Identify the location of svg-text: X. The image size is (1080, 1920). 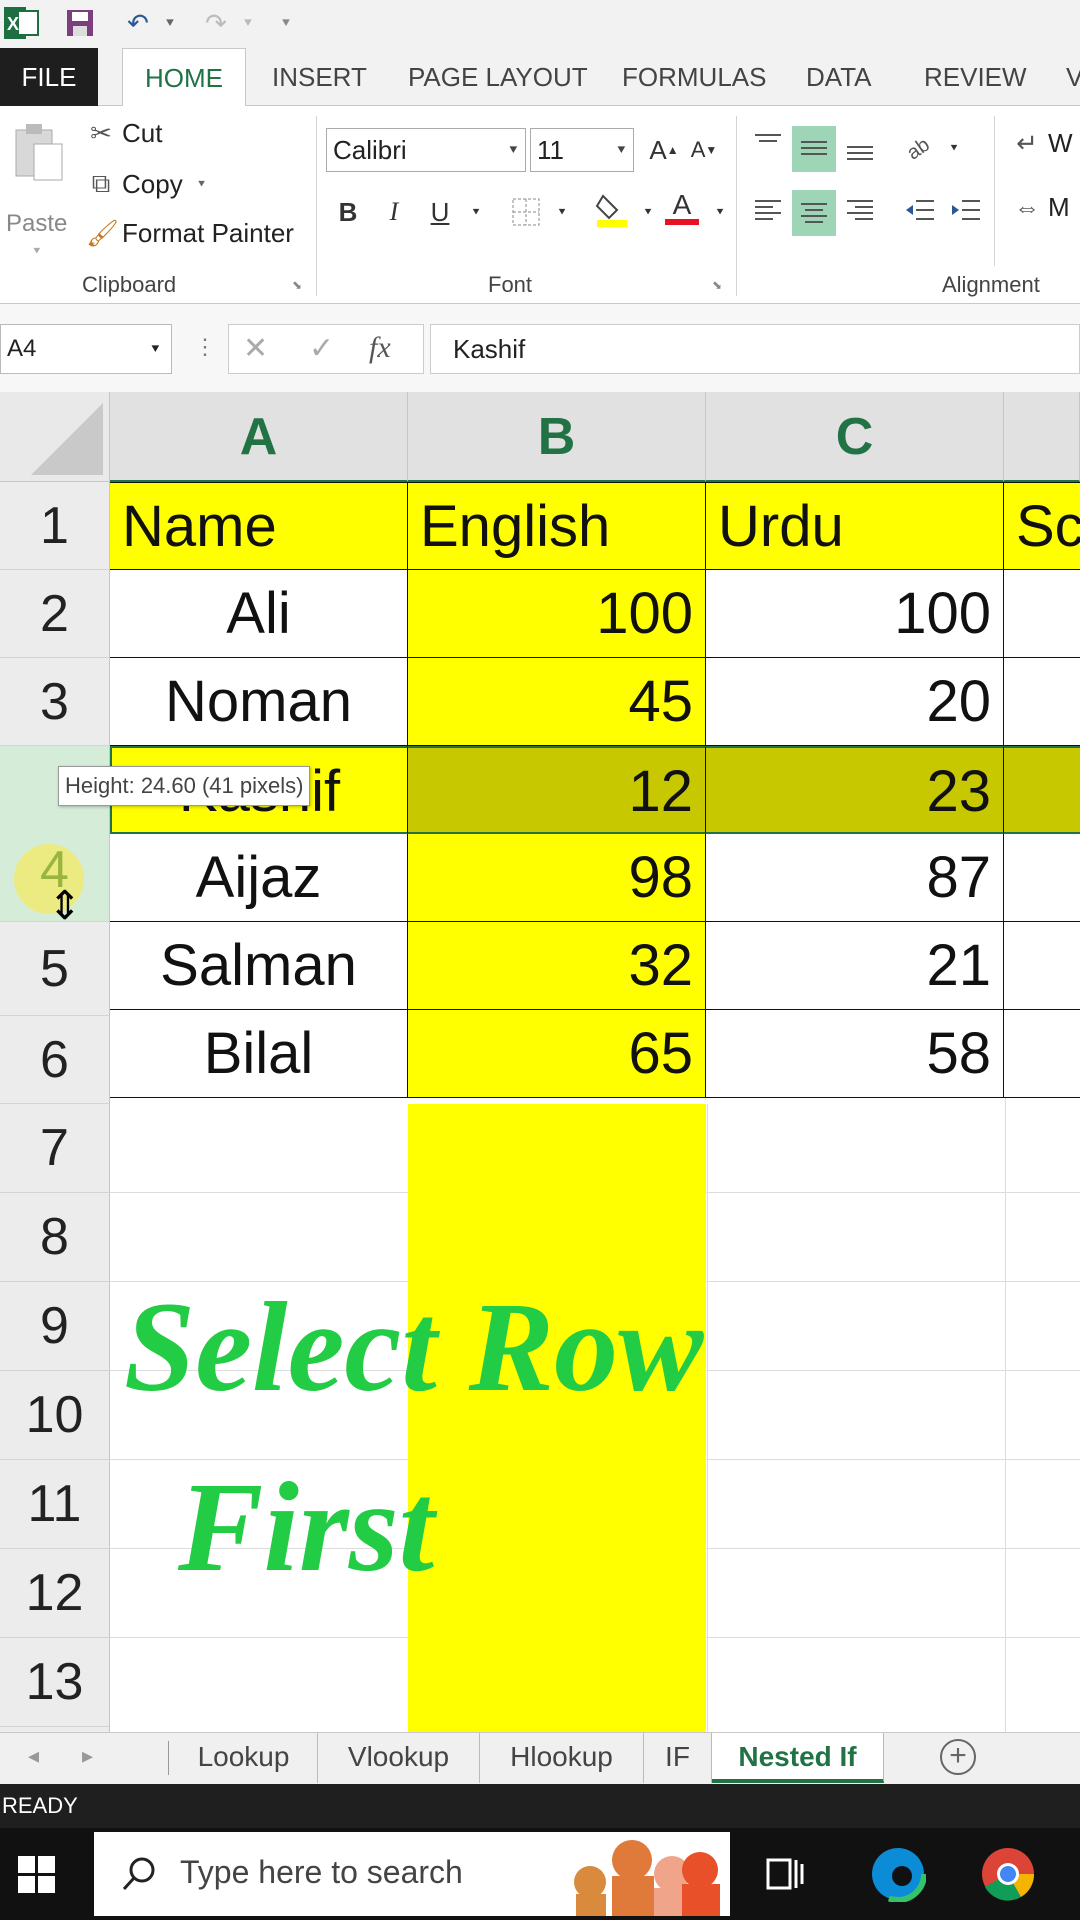
(13, 24).